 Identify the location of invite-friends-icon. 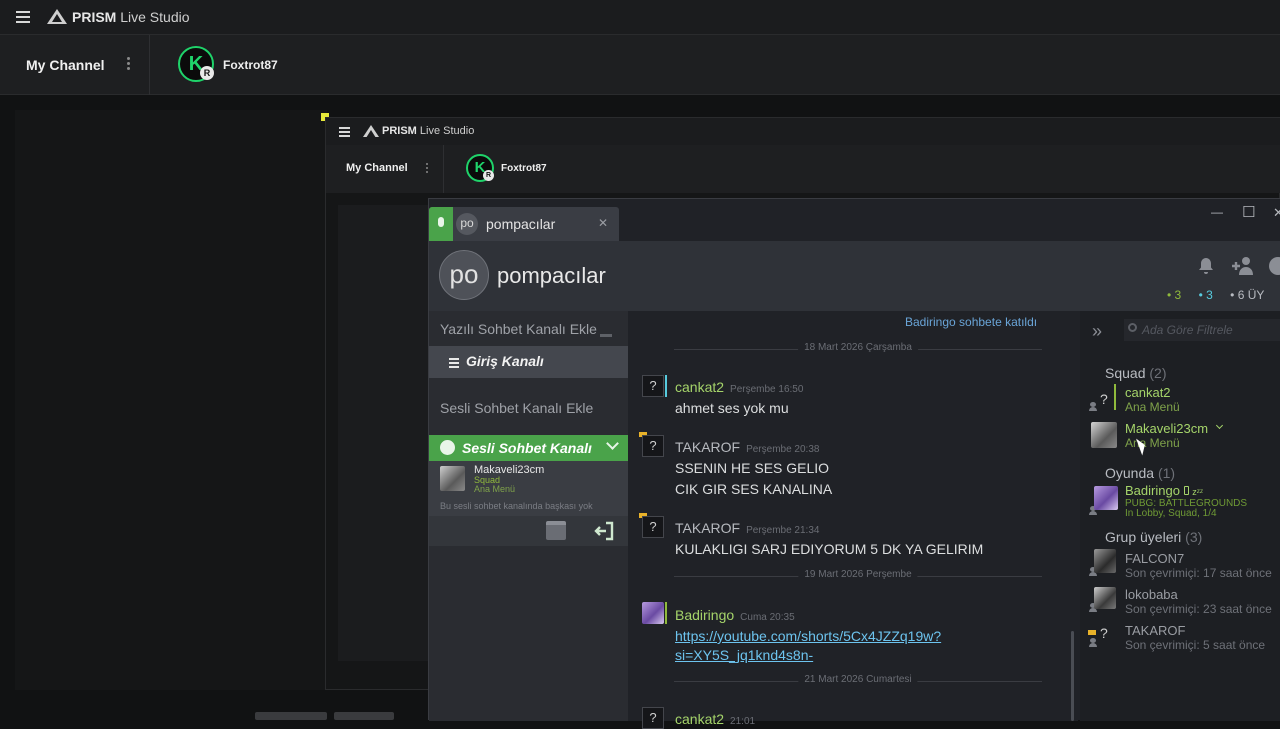
(1243, 266).